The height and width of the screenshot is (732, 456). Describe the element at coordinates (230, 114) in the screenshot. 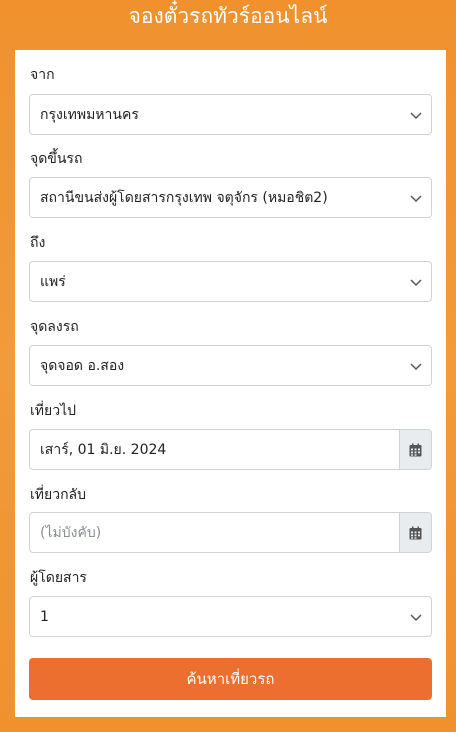

I see `from-select: กรุงเทพมหานคร` at that location.